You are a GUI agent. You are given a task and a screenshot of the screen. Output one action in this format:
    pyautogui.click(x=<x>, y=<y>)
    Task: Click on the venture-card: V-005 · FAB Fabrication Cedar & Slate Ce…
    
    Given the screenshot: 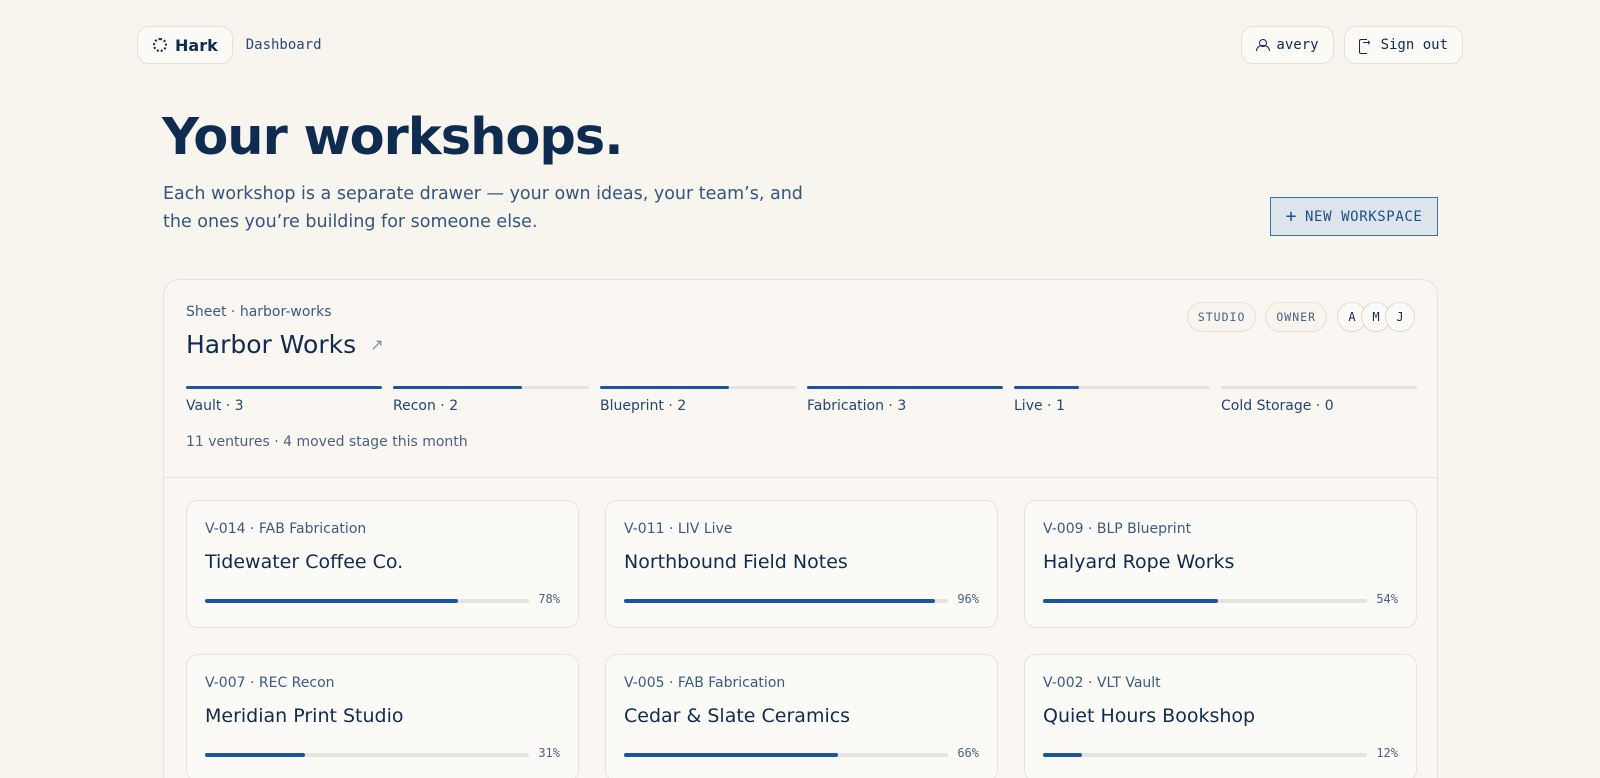 What is the action you would take?
    pyautogui.click(x=801, y=716)
    